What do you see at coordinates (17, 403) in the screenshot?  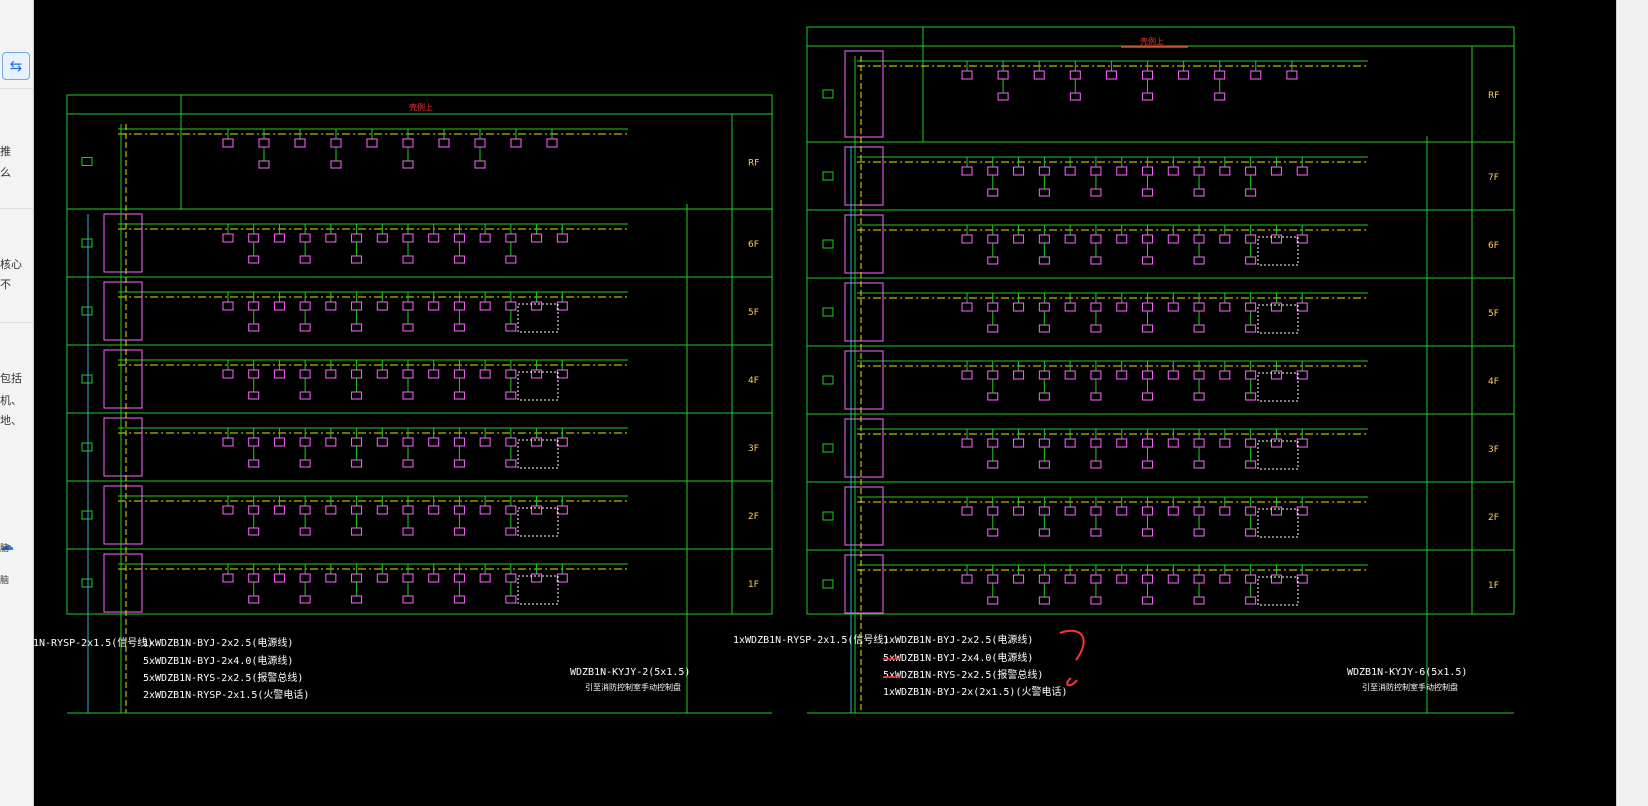 I see `left-sidebar: ⇆ 推 么 核心 不 包括 机、 地、 ☁ 脑 脑` at bounding box center [17, 403].